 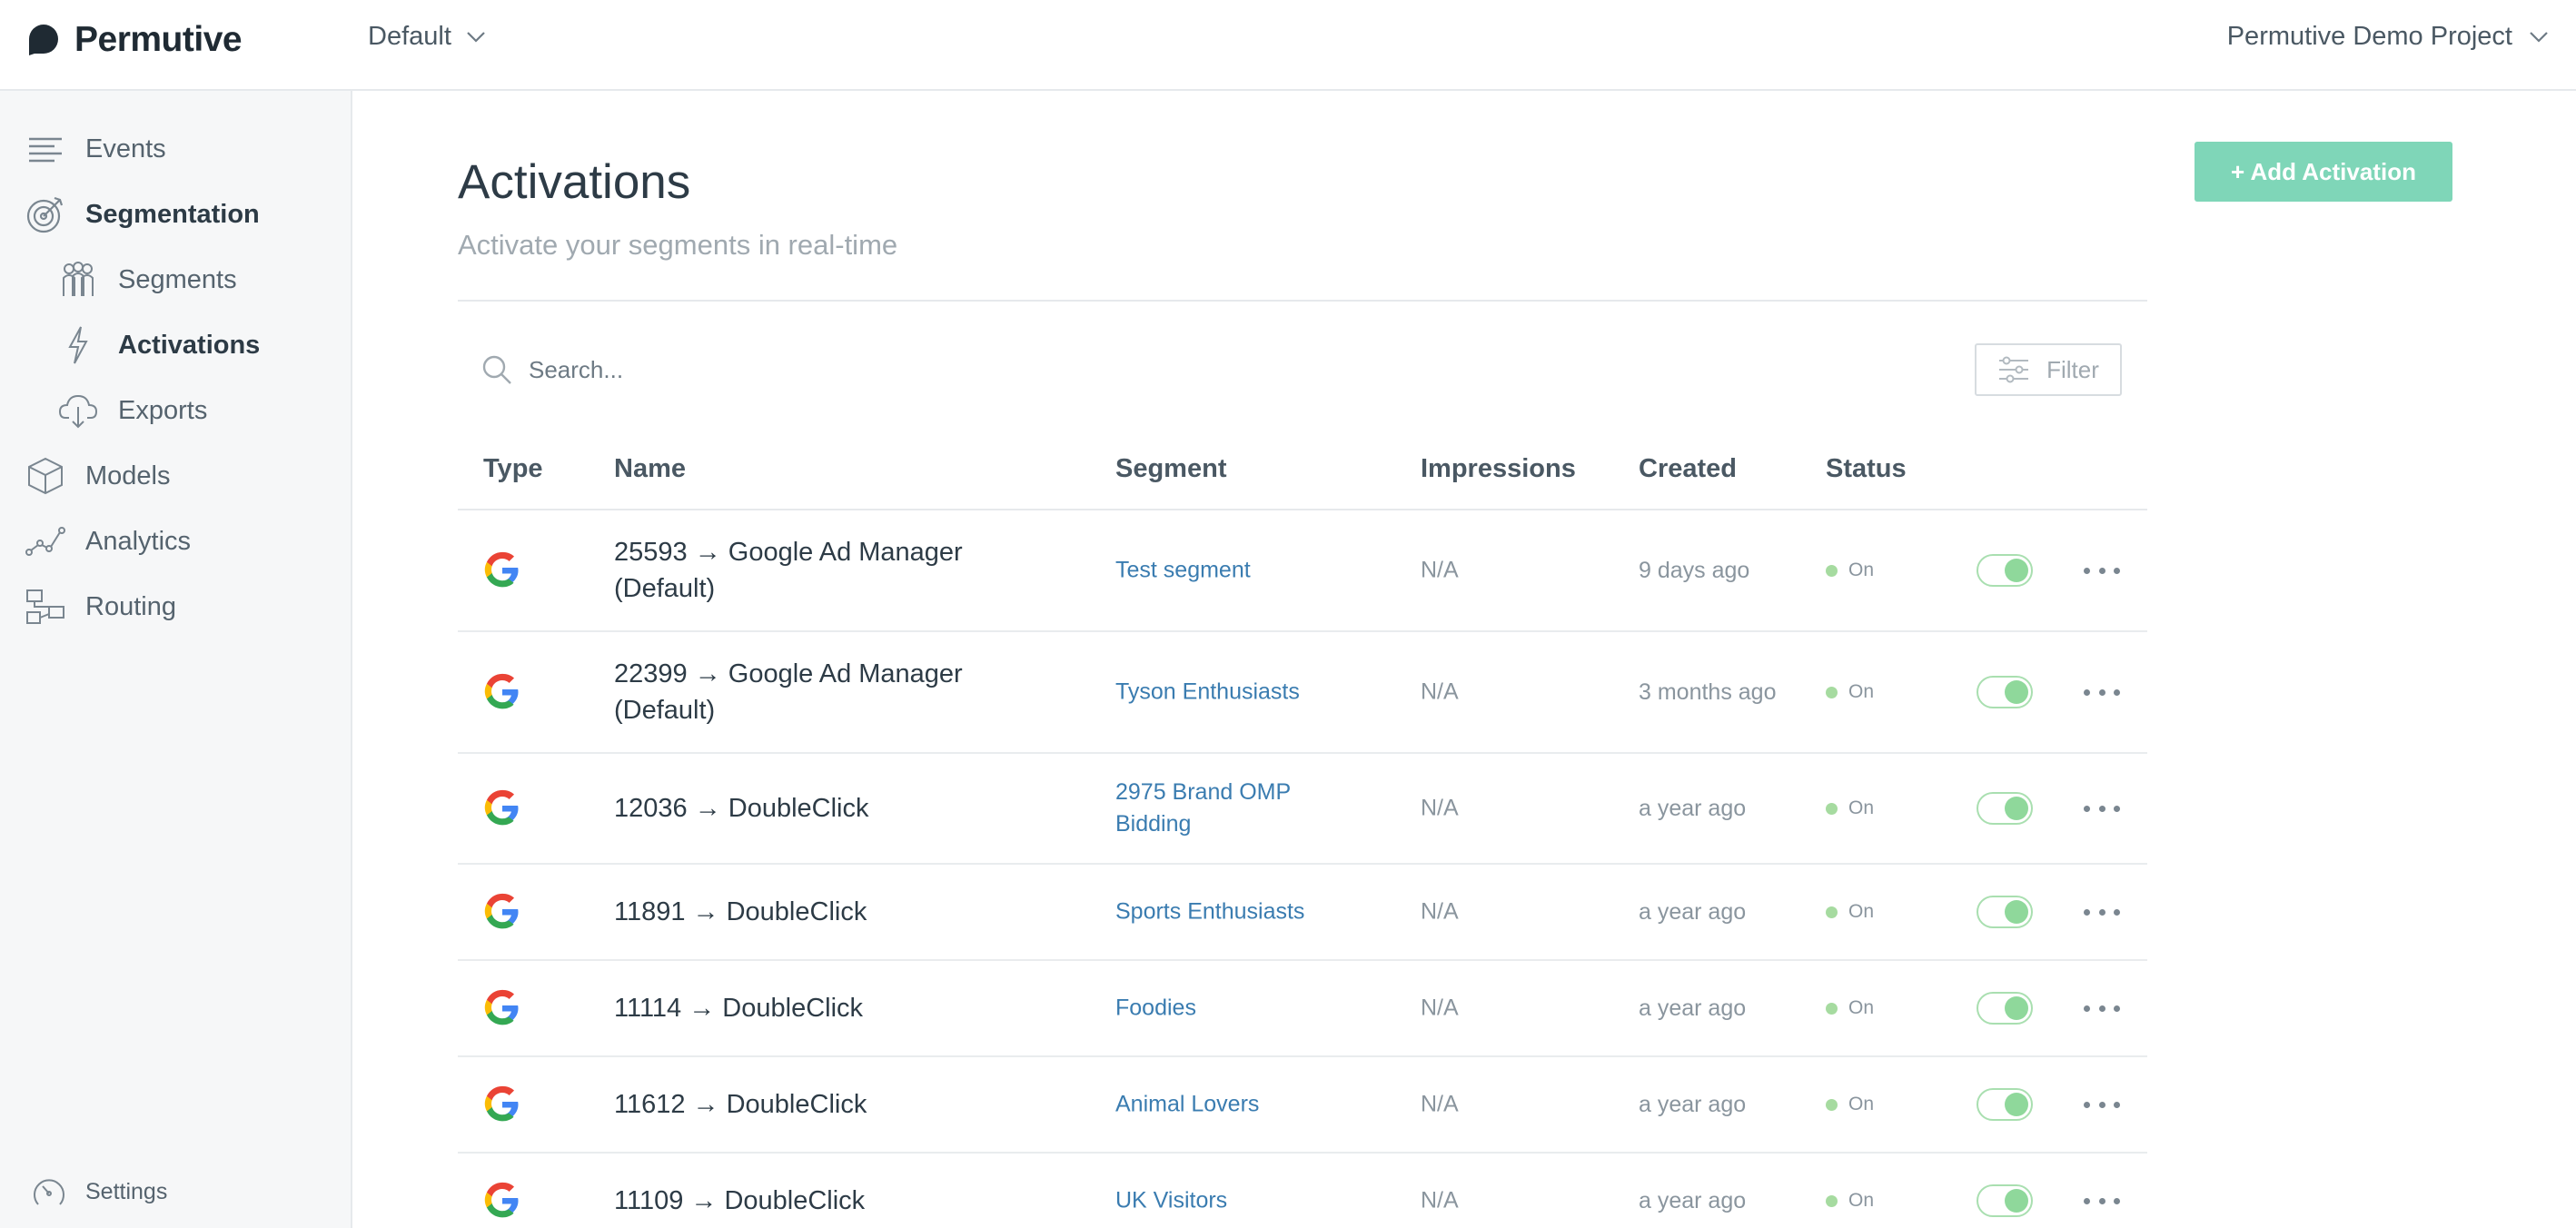 I want to click on activation-name: 11612 → DoubleClick, so click(x=814, y=1104).